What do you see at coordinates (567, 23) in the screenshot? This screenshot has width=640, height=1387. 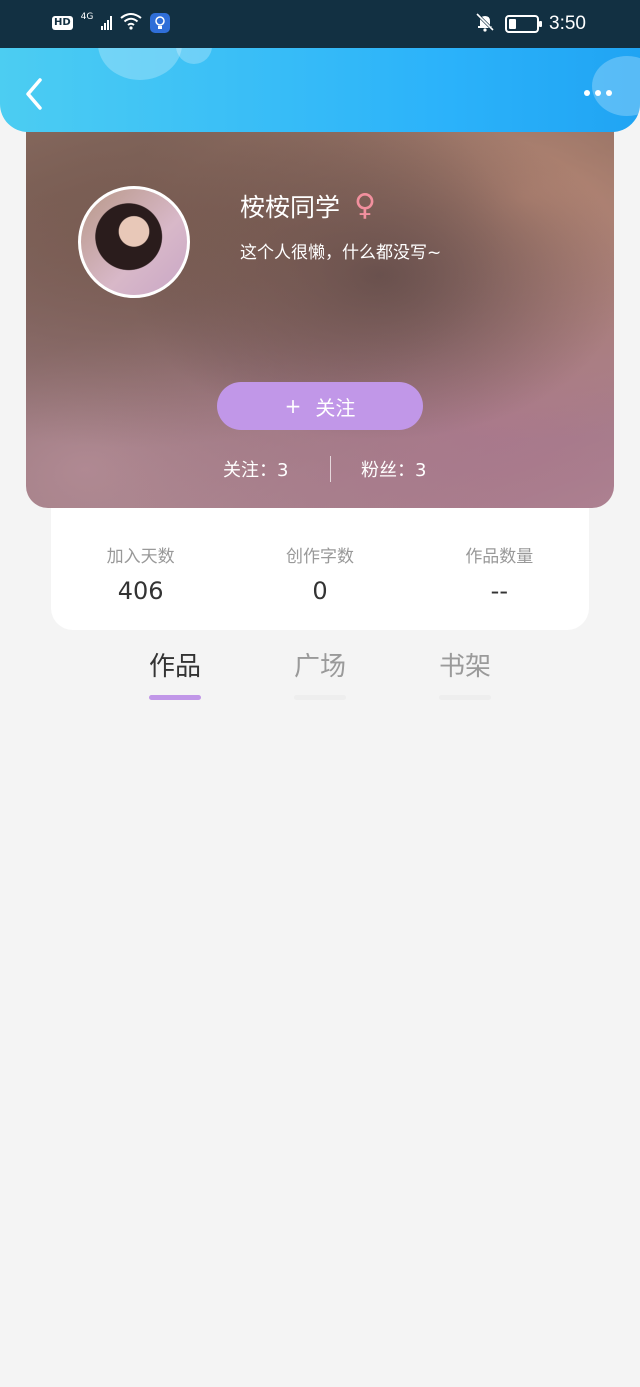 I see `status-time: 3:50` at bounding box center [567, 23].